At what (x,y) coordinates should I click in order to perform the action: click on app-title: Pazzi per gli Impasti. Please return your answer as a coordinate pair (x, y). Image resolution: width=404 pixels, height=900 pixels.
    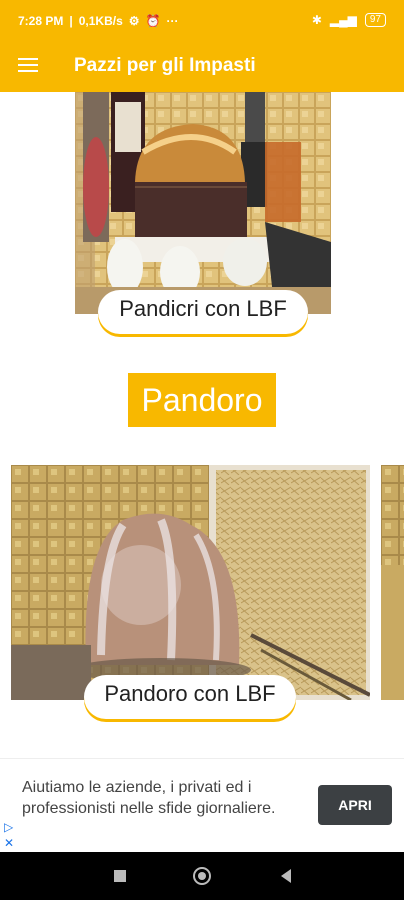
    Looking at the image, I should click on (165, 65).